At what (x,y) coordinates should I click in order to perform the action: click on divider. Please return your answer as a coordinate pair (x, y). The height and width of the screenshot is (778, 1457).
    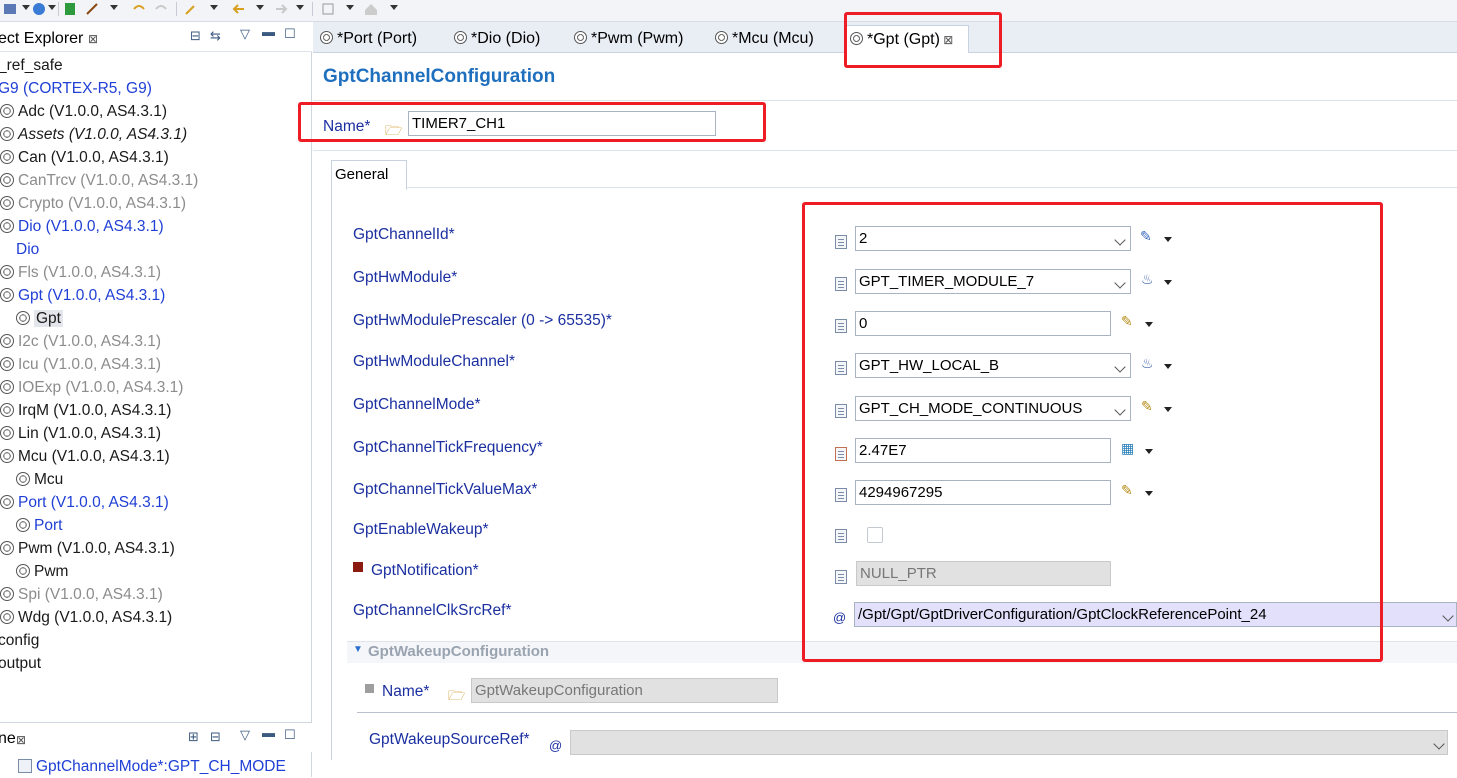
    Looking at the image, I should click on (907, 712).